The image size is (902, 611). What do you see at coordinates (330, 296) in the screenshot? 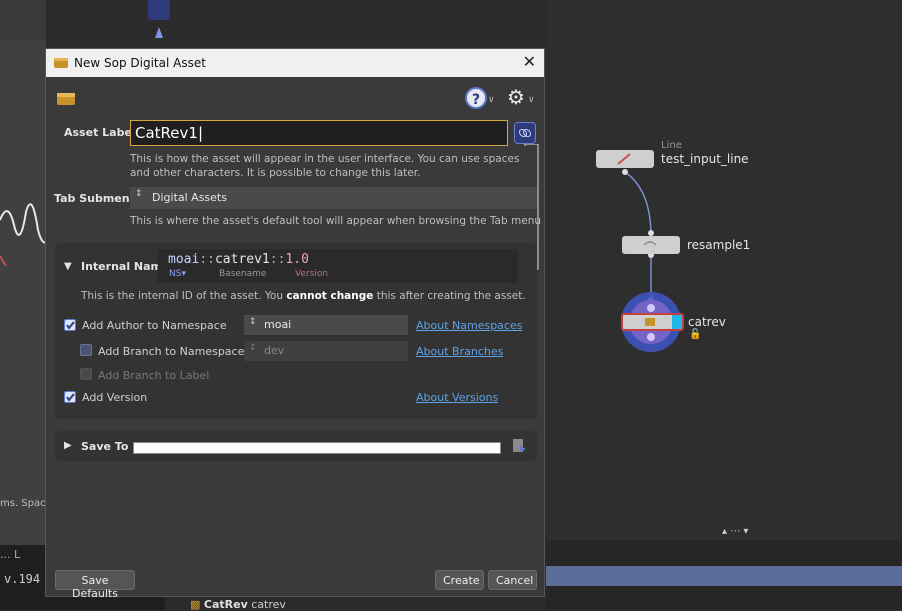
I see `internal-name-help-bold: cannot change` at bounding box center [330, 296].